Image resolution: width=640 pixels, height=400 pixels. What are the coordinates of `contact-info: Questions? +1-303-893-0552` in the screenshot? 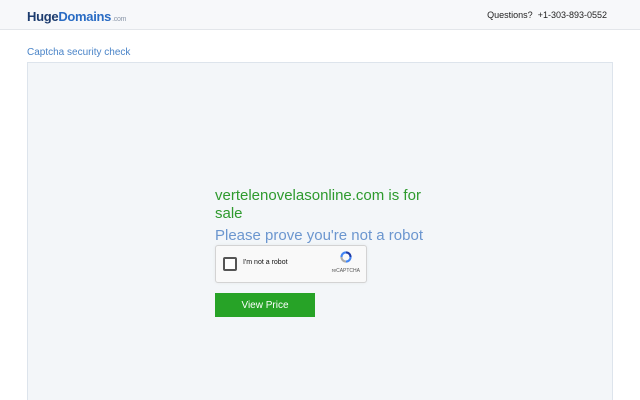 It's located at (547, 15).